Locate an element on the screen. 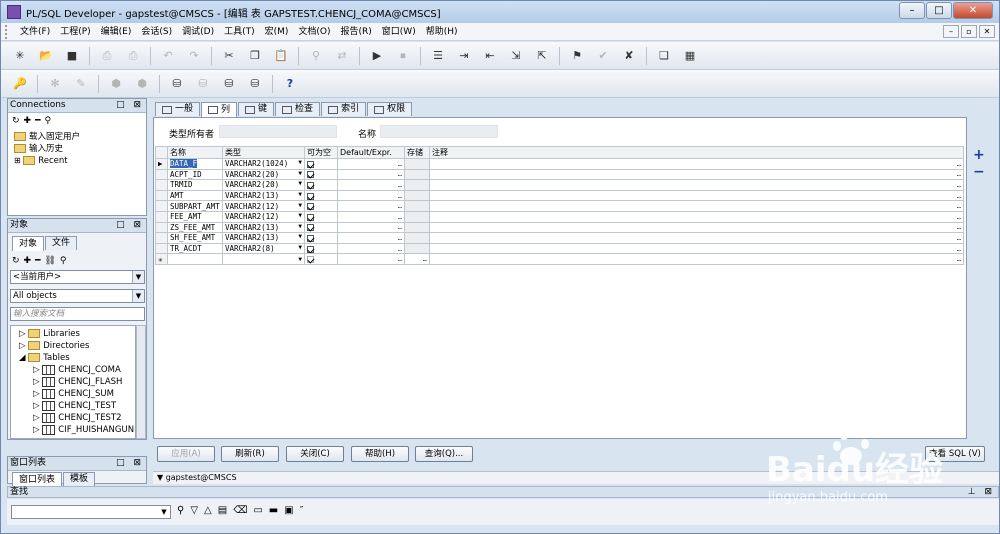  find-prev-icon: △ is located at coordinates (211, 510).